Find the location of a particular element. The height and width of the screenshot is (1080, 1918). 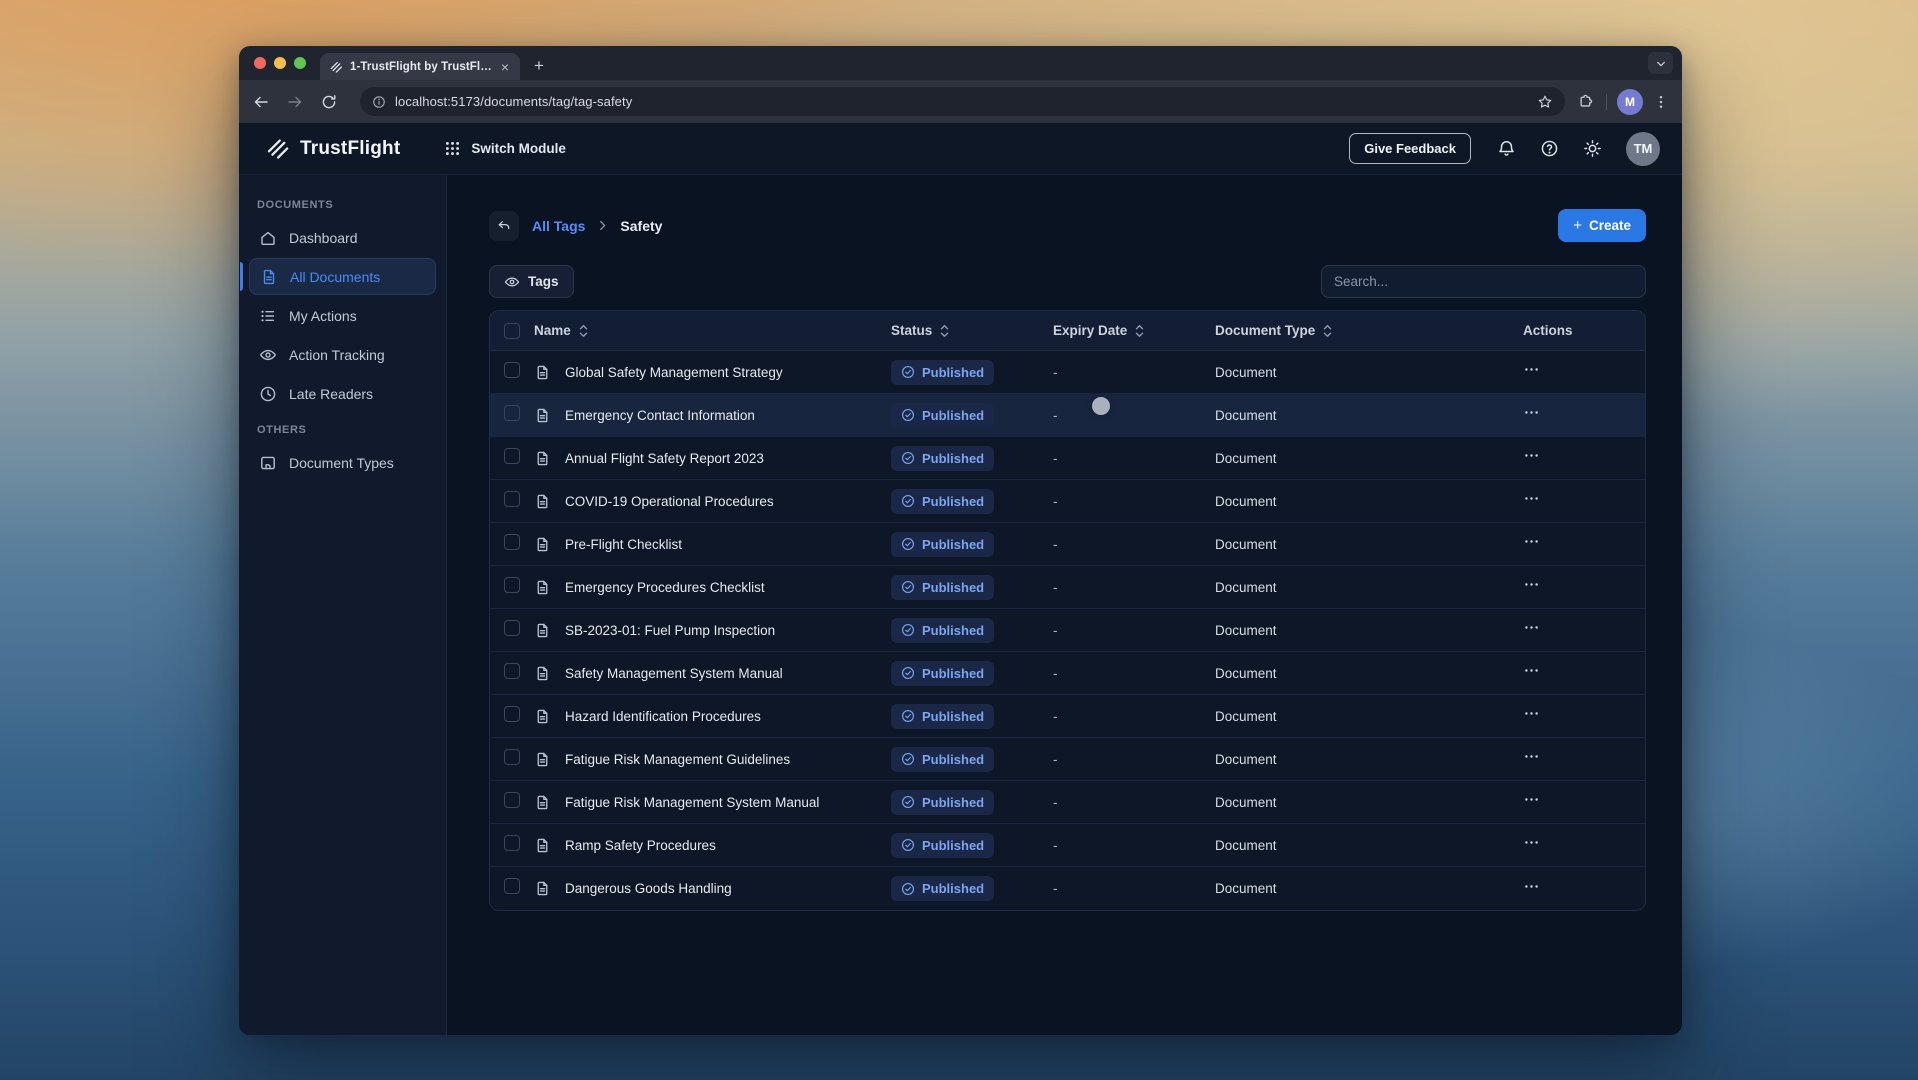

new-tab-button: + is located at coordinates (539, 65).